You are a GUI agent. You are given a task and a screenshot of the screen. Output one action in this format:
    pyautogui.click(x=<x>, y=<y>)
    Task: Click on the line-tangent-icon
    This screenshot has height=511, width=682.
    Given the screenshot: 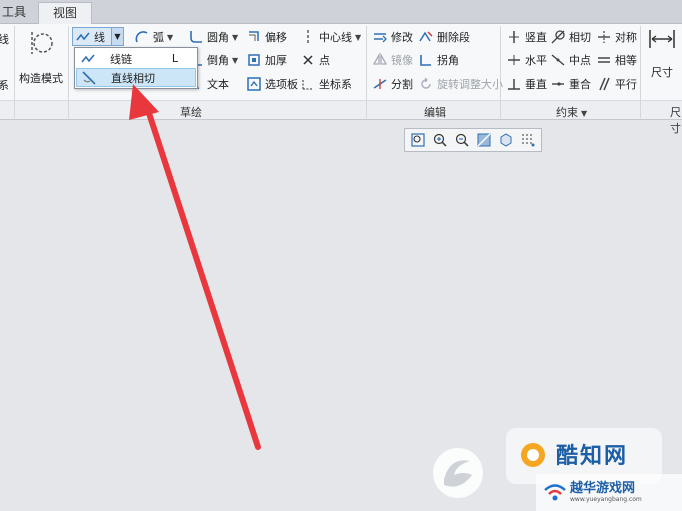 What is the action you would take?
    pyautogui.click(x=89, y=78)
    